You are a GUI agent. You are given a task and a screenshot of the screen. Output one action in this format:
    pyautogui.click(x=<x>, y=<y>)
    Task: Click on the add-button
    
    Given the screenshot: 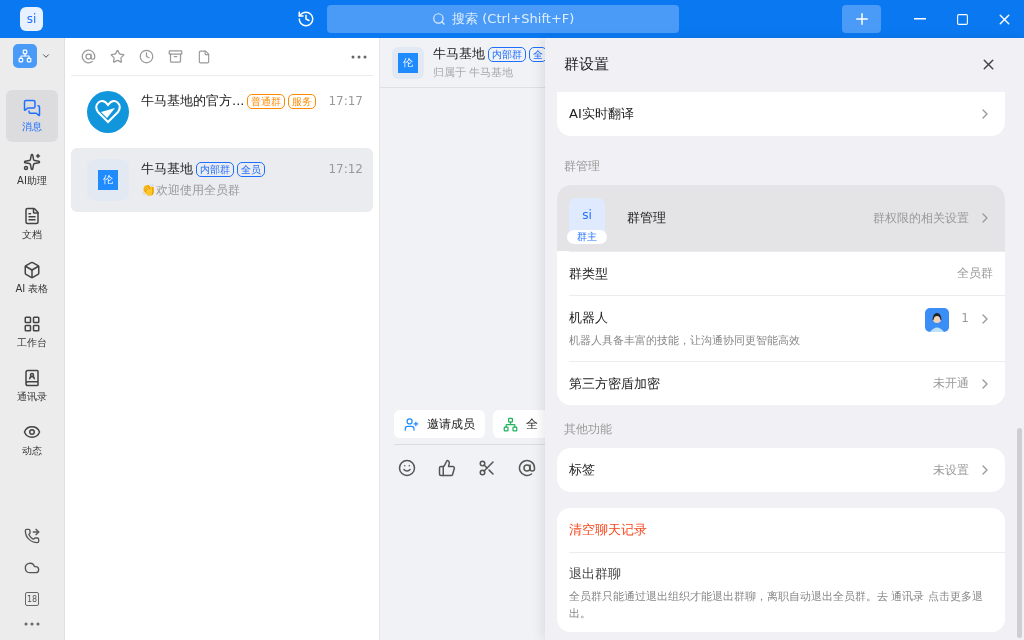 What is the action you would take?
    pyautogui.click(x=861, y=19)
    